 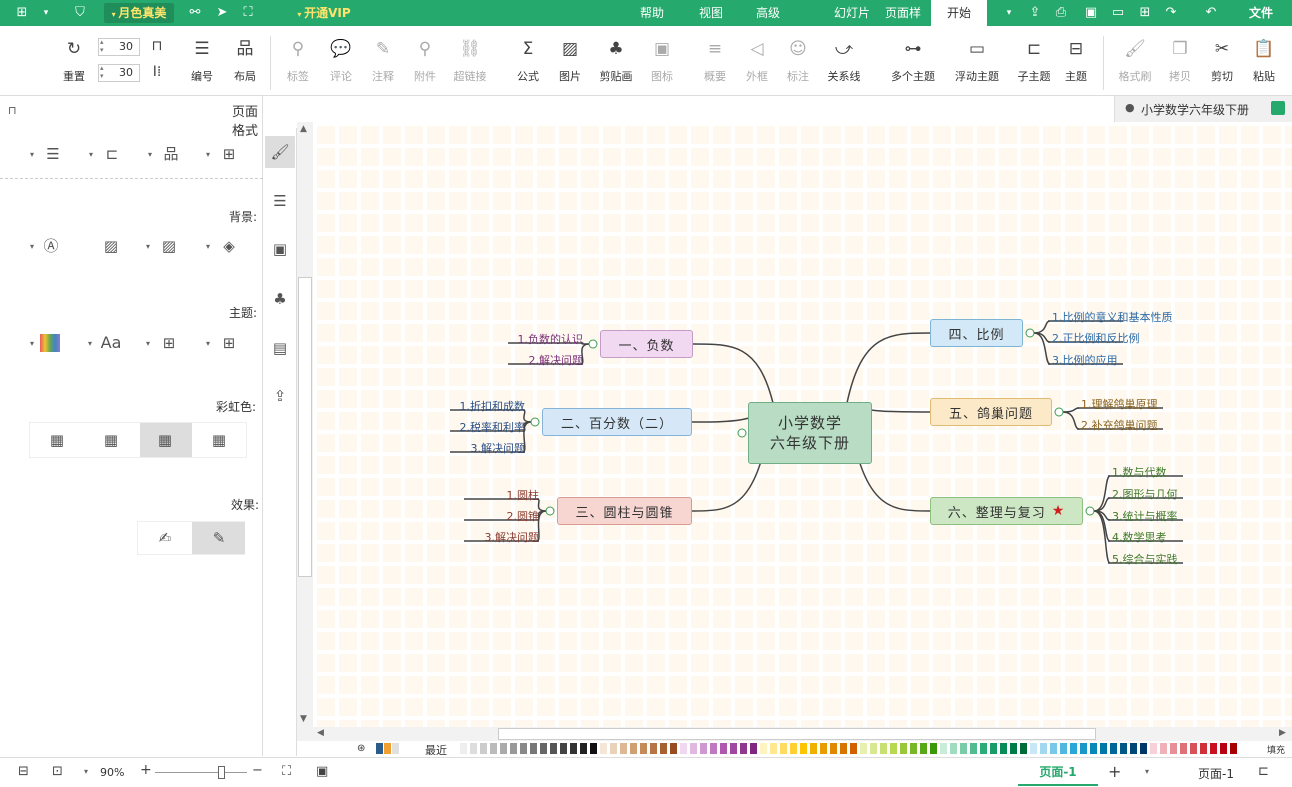 I want to click on float-topic-button: ▭ 浮动主题, so click(x=977, y=63).